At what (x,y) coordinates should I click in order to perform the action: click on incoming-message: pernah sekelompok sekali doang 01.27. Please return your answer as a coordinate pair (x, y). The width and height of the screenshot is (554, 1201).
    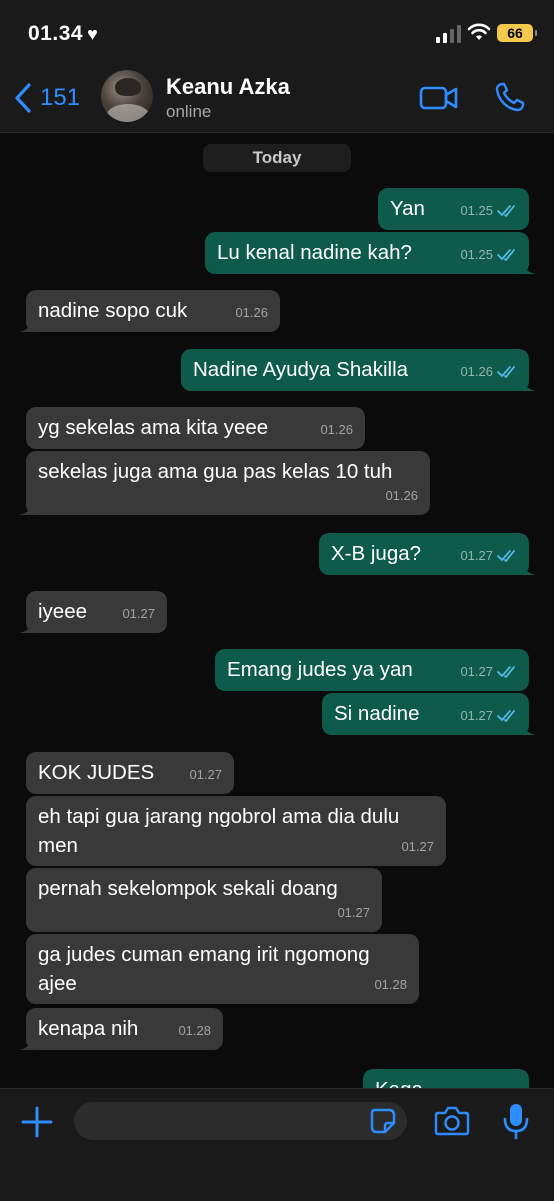
    Looking at the image, I should click on (204, 900).